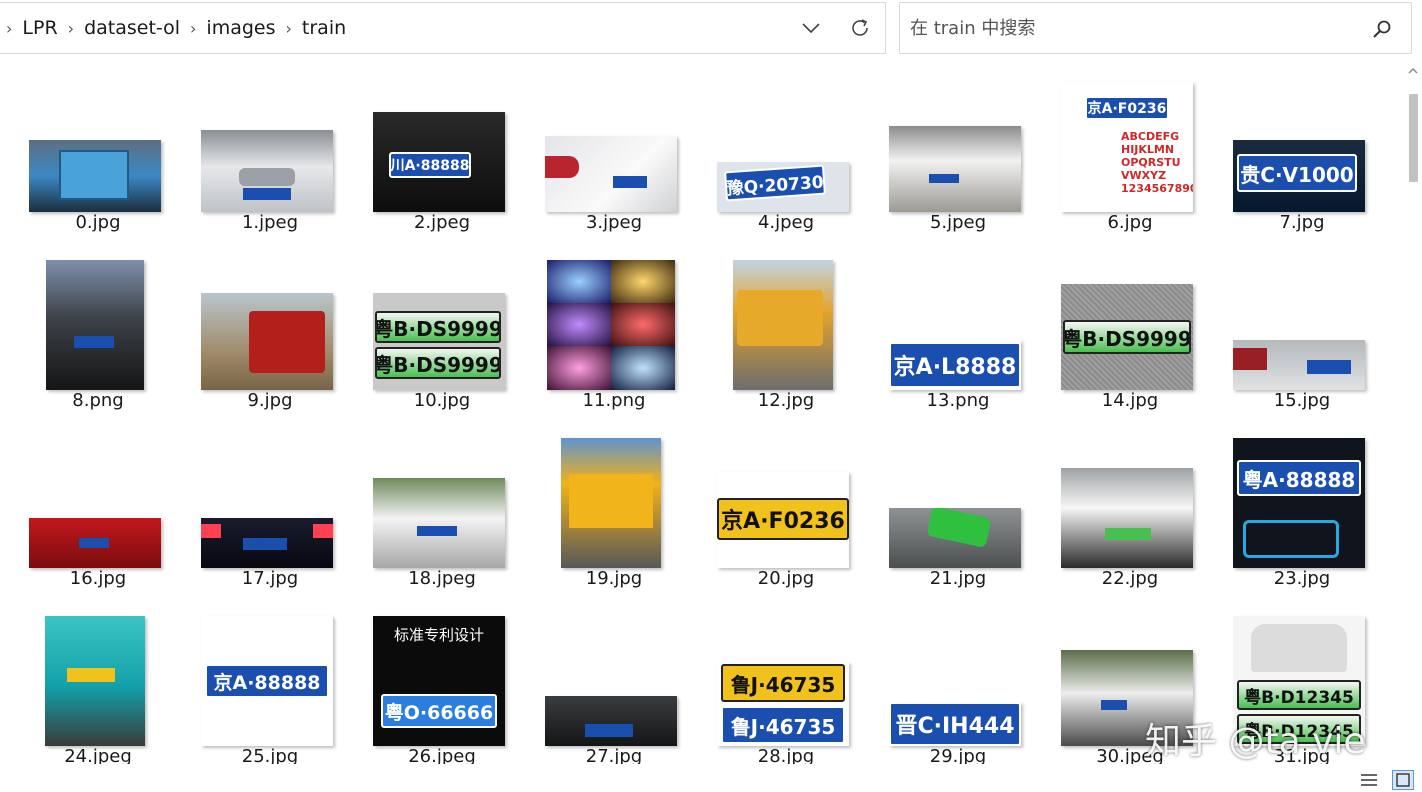 The width and height of the screenshot is (1422, 792). What do you see at coordinates (1299, 176) in the screenshot?
I see `image-thumbnail: 贵C·V1000` at bounding box center [1299, 176].